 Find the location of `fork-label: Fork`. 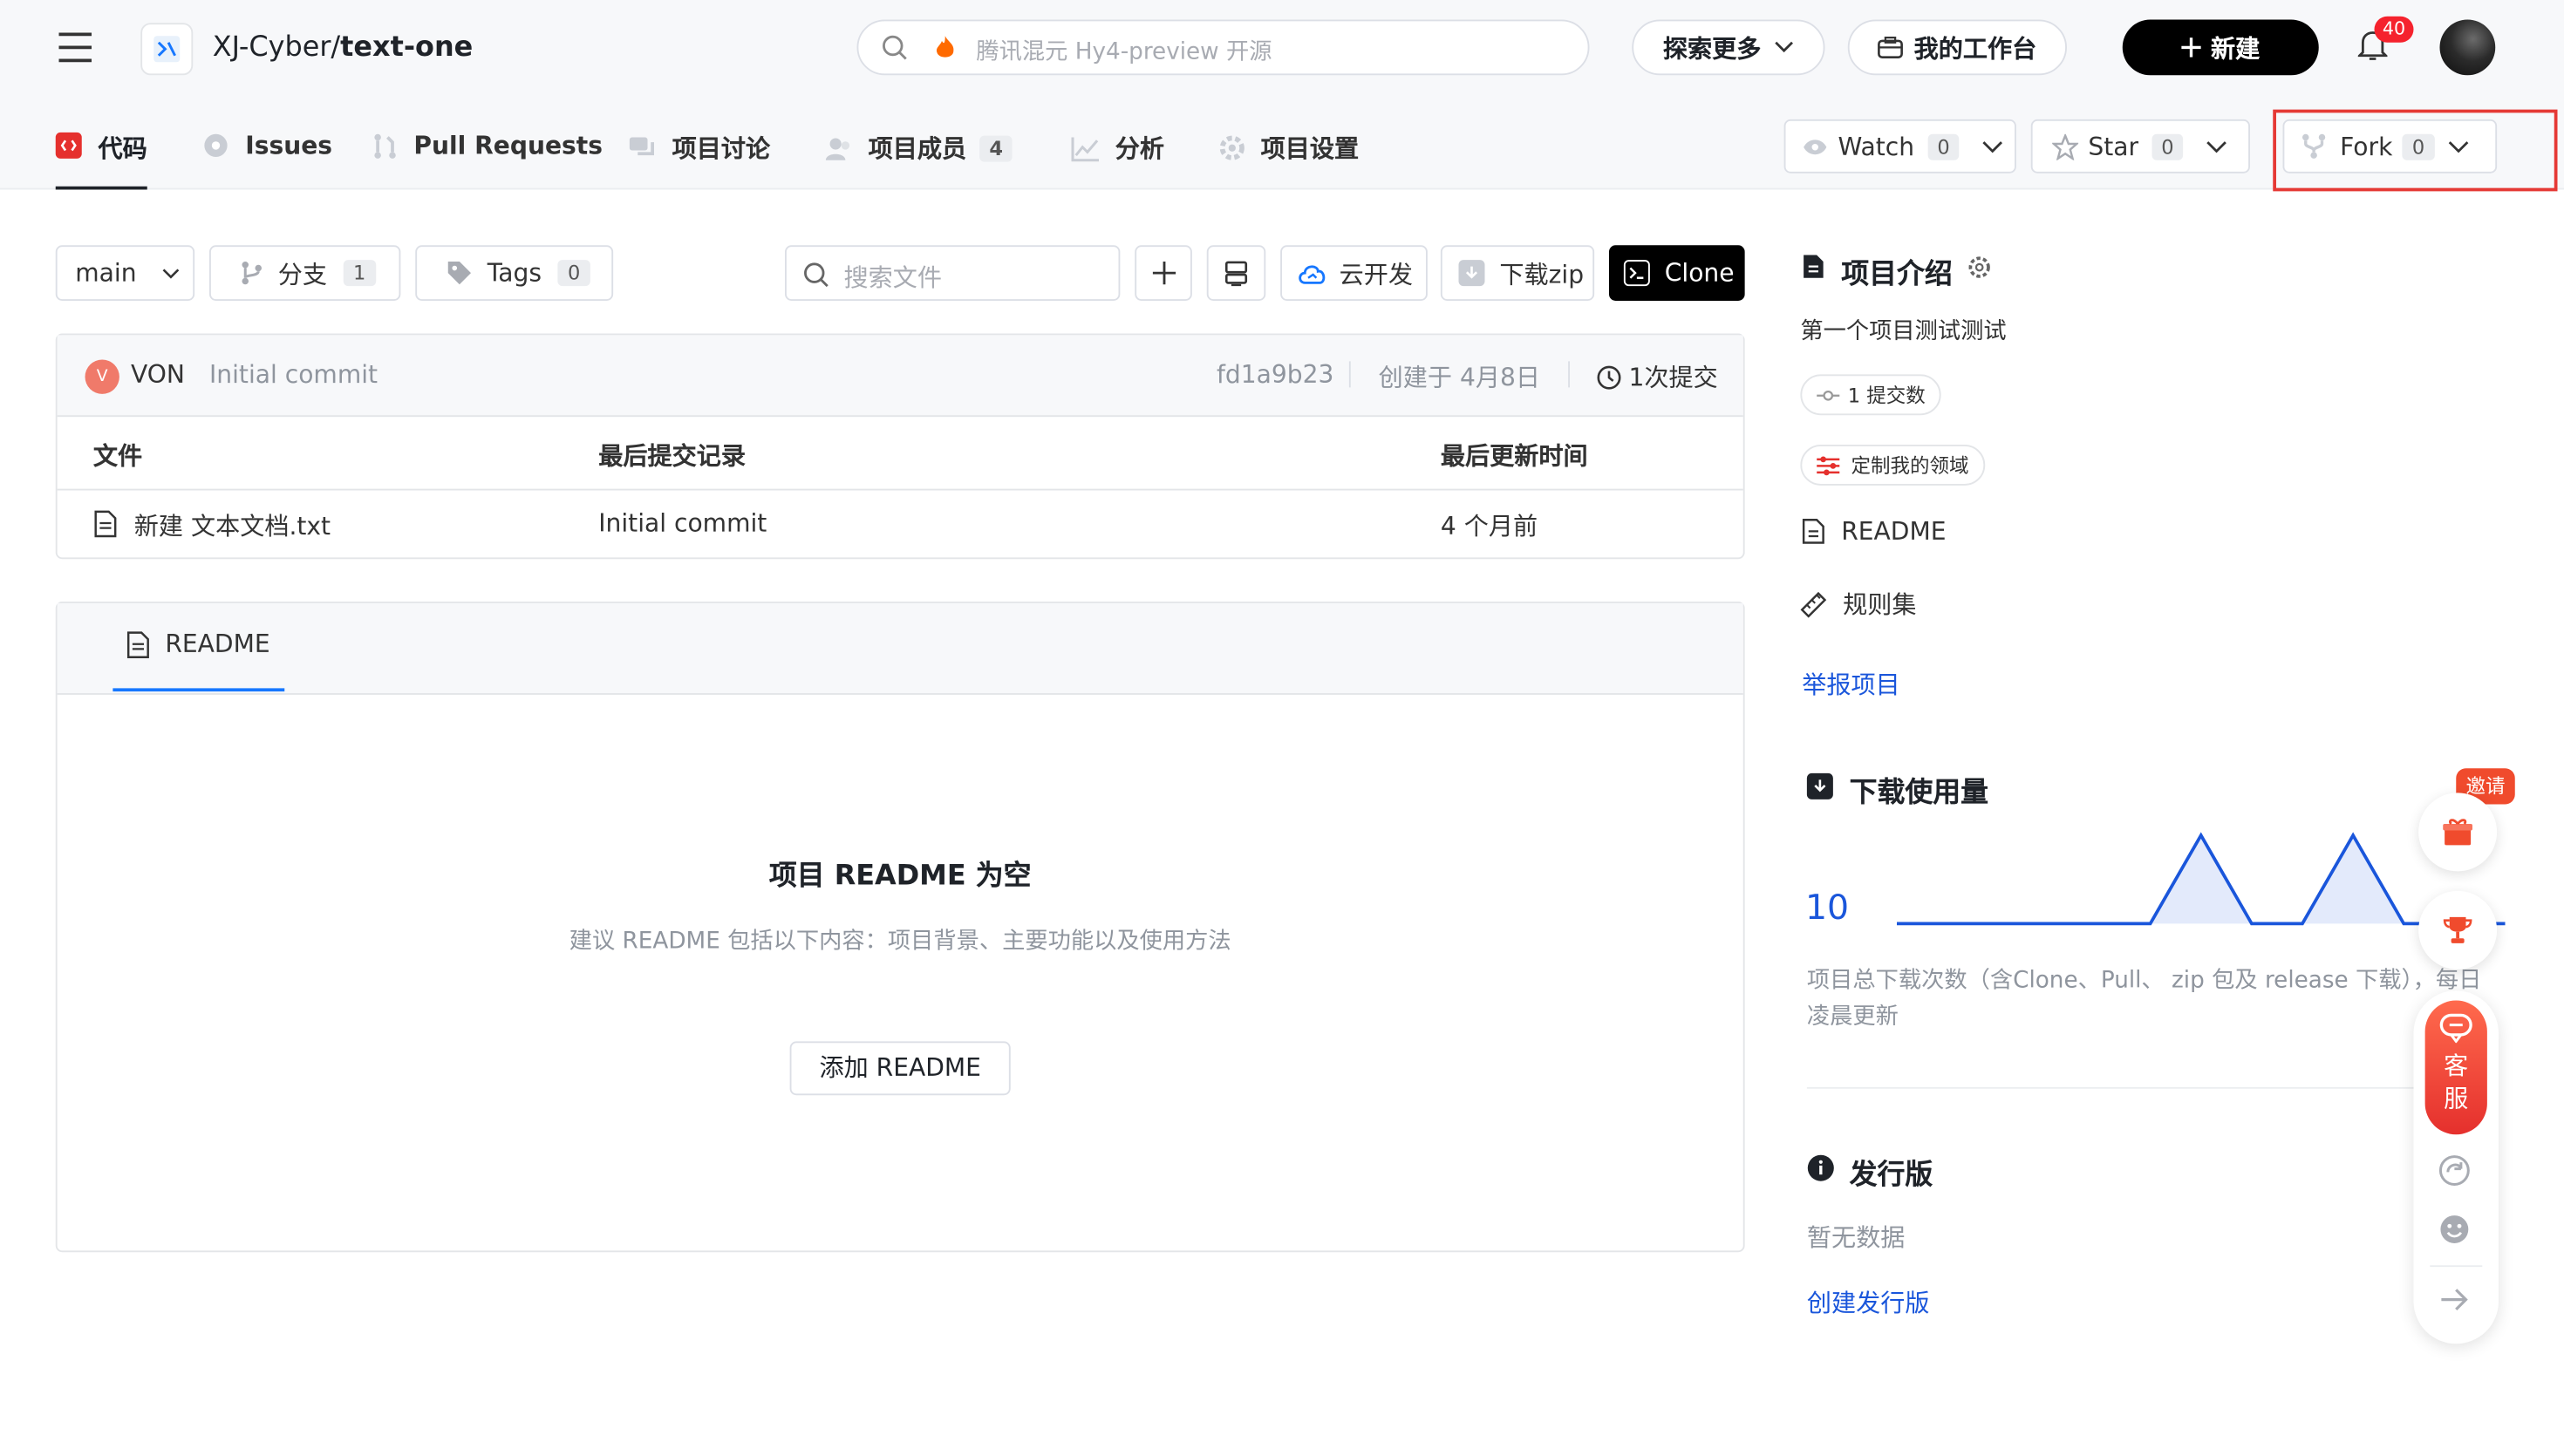

fork-label: Fork is located at coordinates (2366, 146).